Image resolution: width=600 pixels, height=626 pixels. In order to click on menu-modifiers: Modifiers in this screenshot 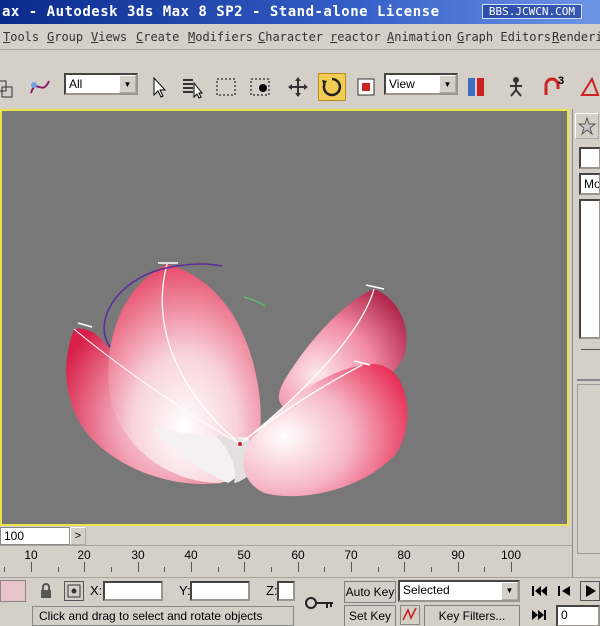, I will do `click(220, 37)`.